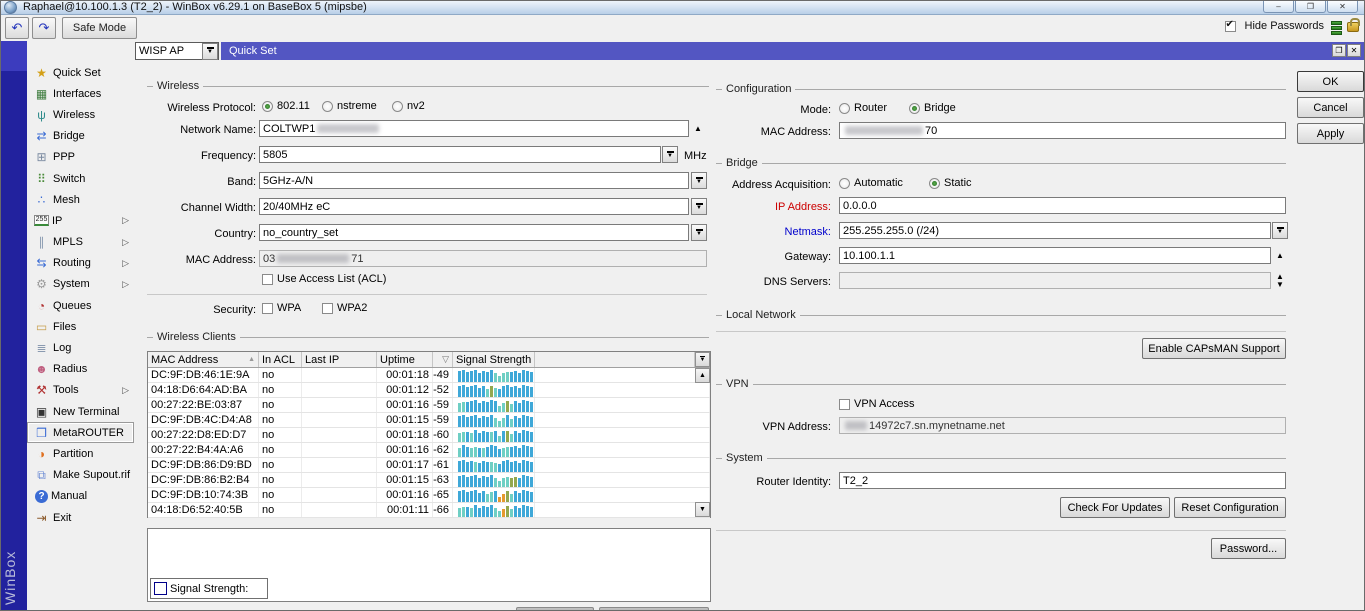 This screenshot has height=611, width=1365. I want to click on col-signal-strength: Signal Strength, so click(494, 359).